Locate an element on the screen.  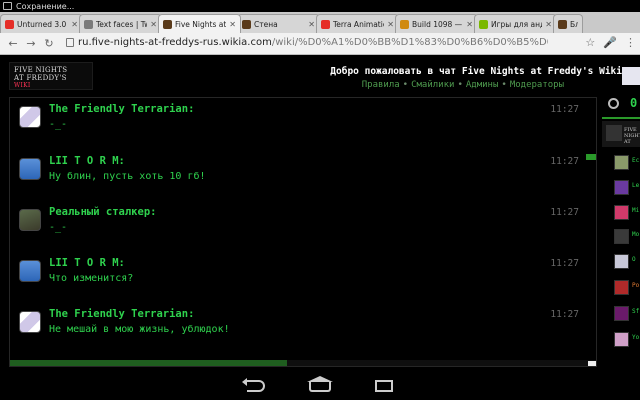
user-name: Le is located at coordinates (636, 185).